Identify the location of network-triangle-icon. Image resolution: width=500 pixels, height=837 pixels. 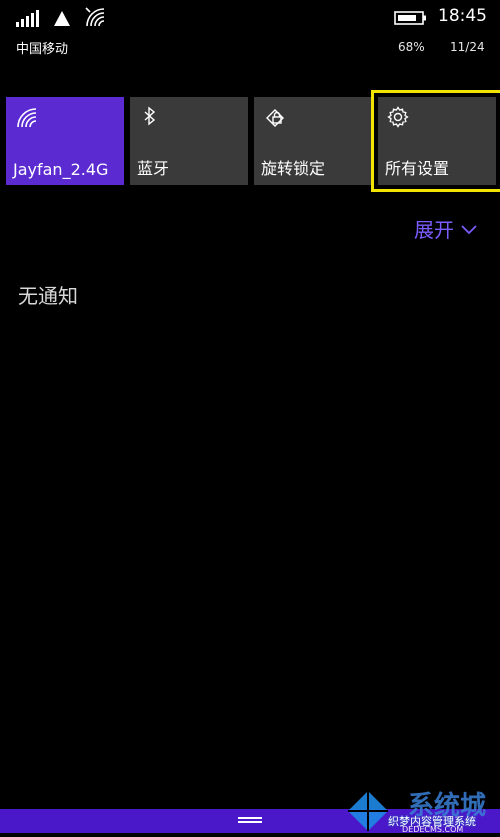
(62, 18).